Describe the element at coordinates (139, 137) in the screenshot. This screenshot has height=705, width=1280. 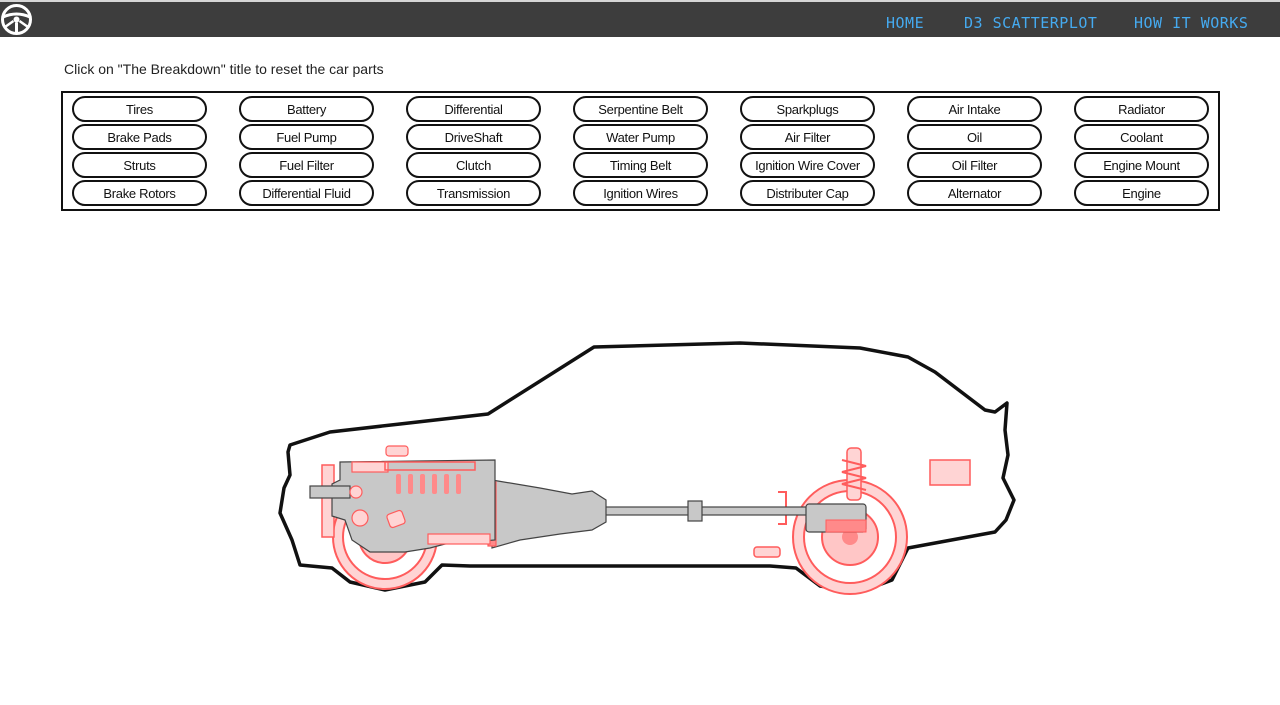
I see `part-button-brake-pads: Brake Pads` at that location.